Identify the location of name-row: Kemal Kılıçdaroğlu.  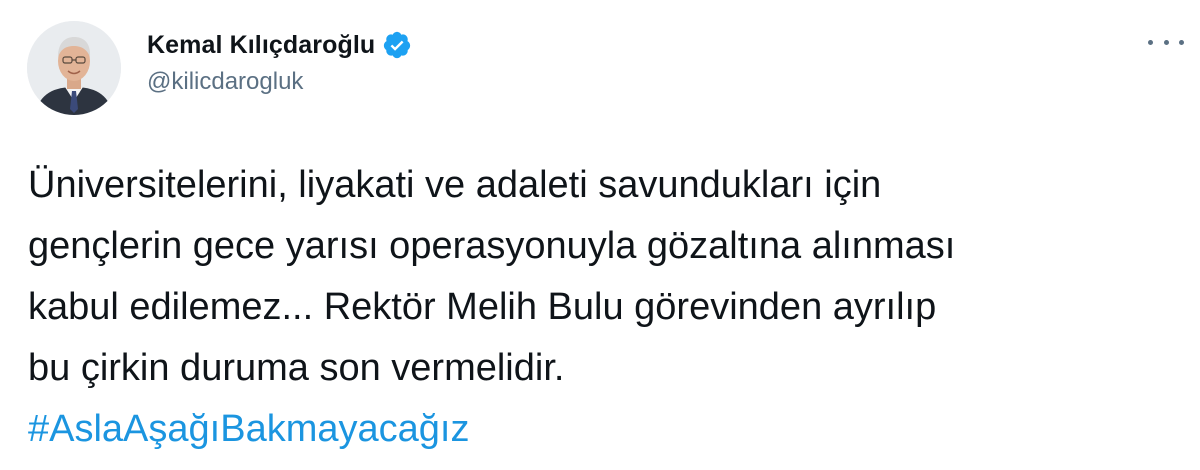
(279, 45).